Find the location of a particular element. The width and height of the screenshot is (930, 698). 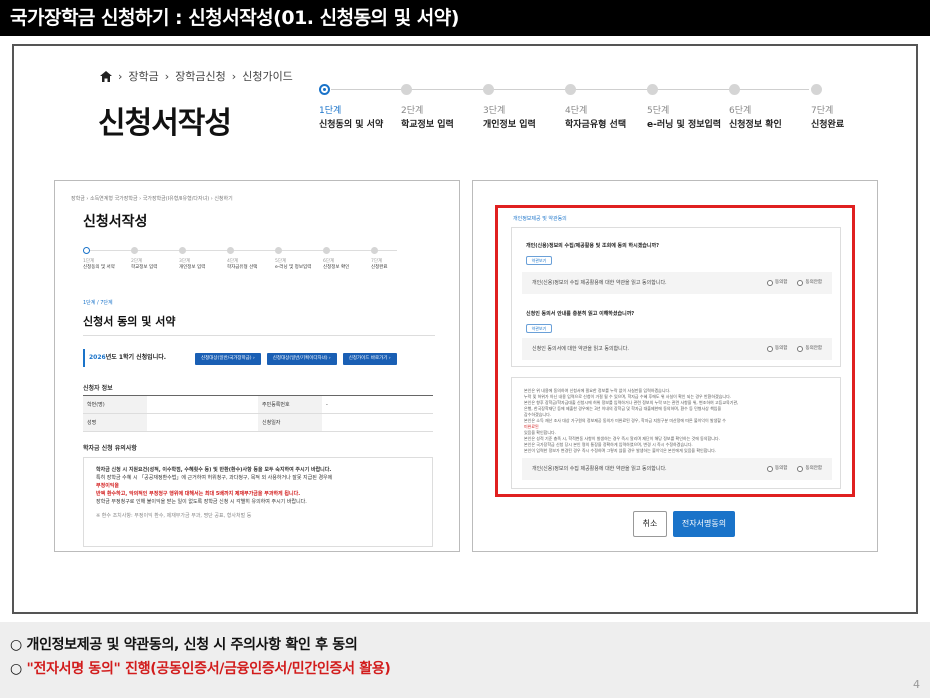

cancel-button: 취소 is located at coordinates (650, 524).